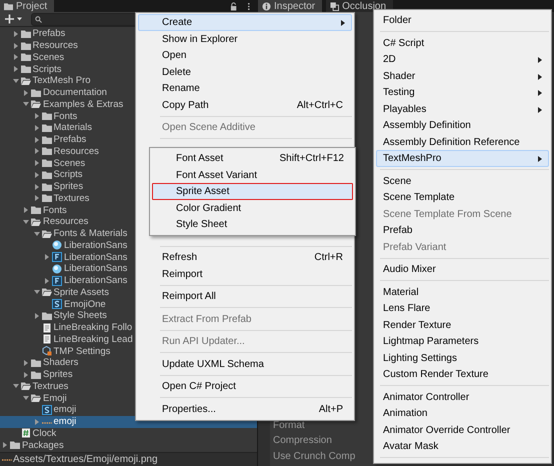  Describe the element at coordinates (328, 258) in the screenshot. I see `shortcut-label: Ctrl+R` at that location.